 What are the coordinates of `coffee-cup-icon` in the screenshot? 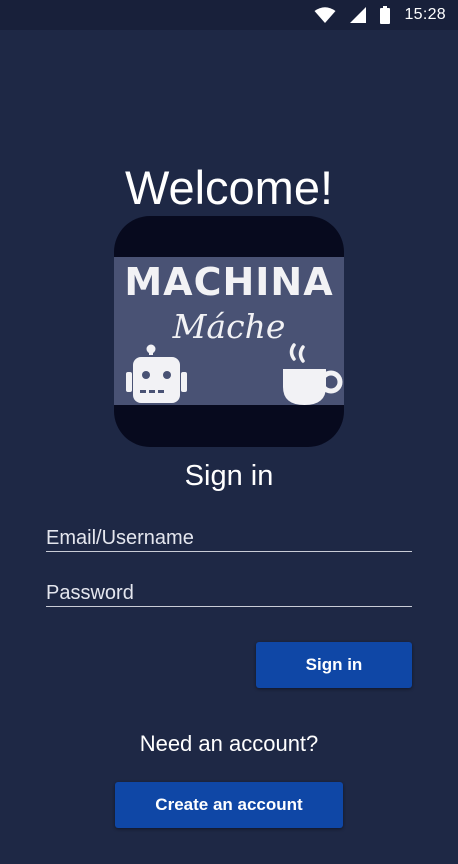 It's located at (313, 374).